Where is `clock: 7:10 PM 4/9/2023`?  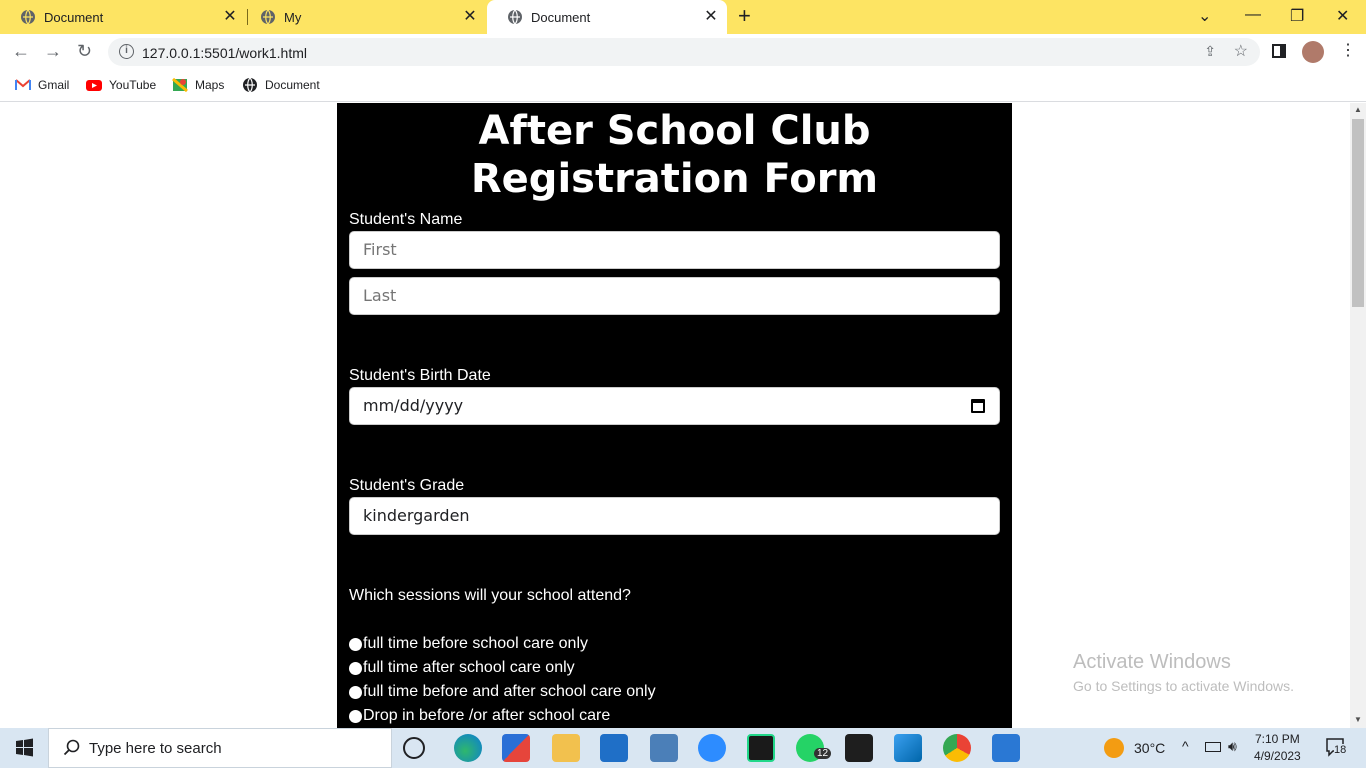
clock: 7:10 PM 4/9/2023 is located at coordinates (1277, 748).